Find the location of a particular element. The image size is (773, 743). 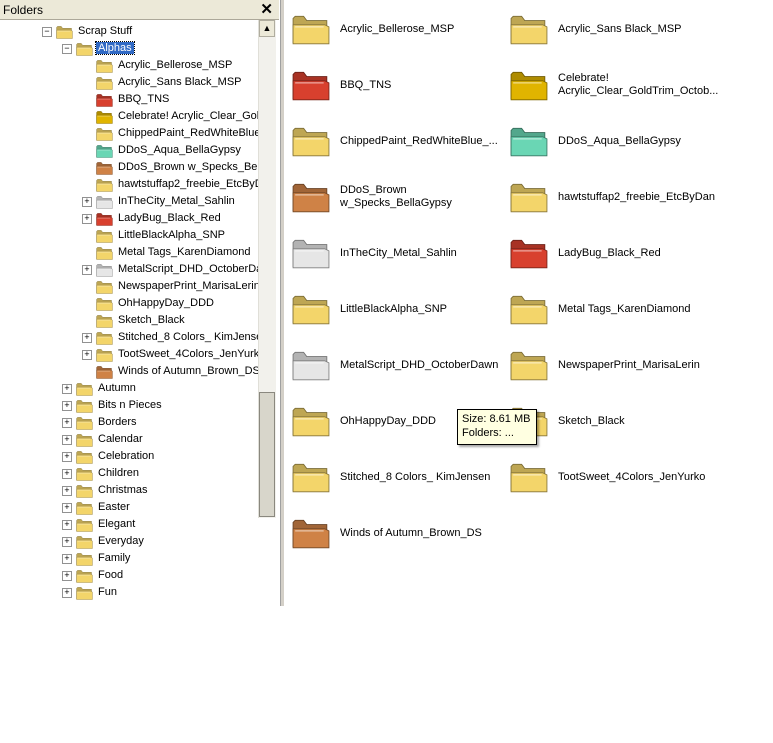

tree-item-label: Scrap Stuff is located at coordinates (105, 31).